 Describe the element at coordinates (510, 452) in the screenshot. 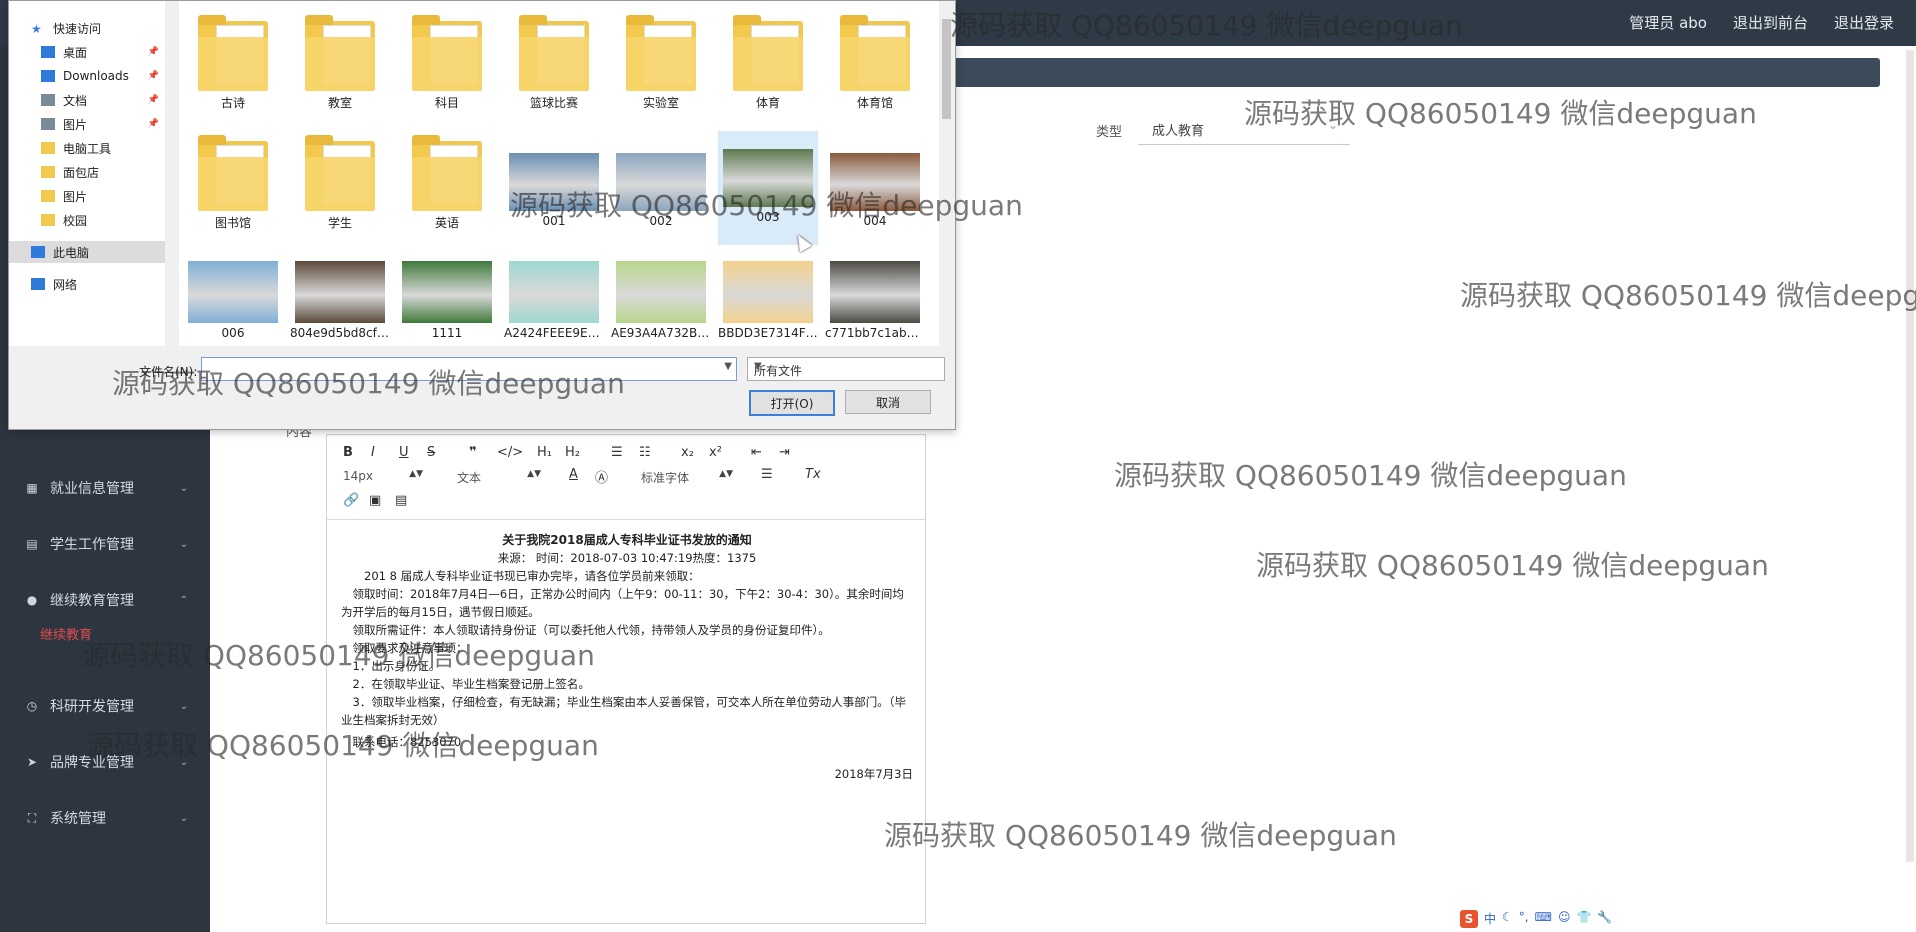

I see `code-icon: </>` at that location.